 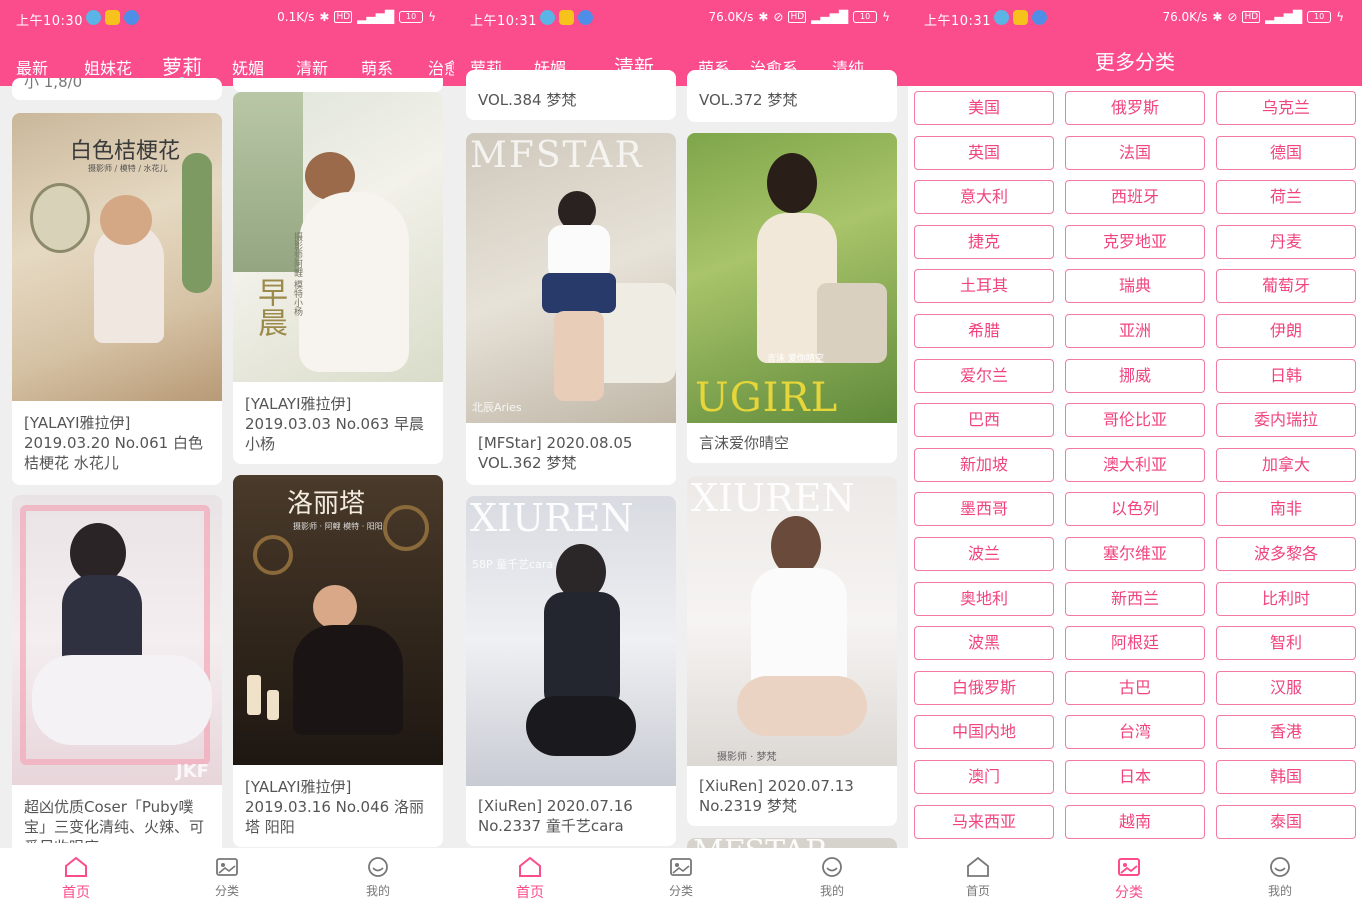 I want to click on nav-home-label: 首页, so click(x=76, y=893).